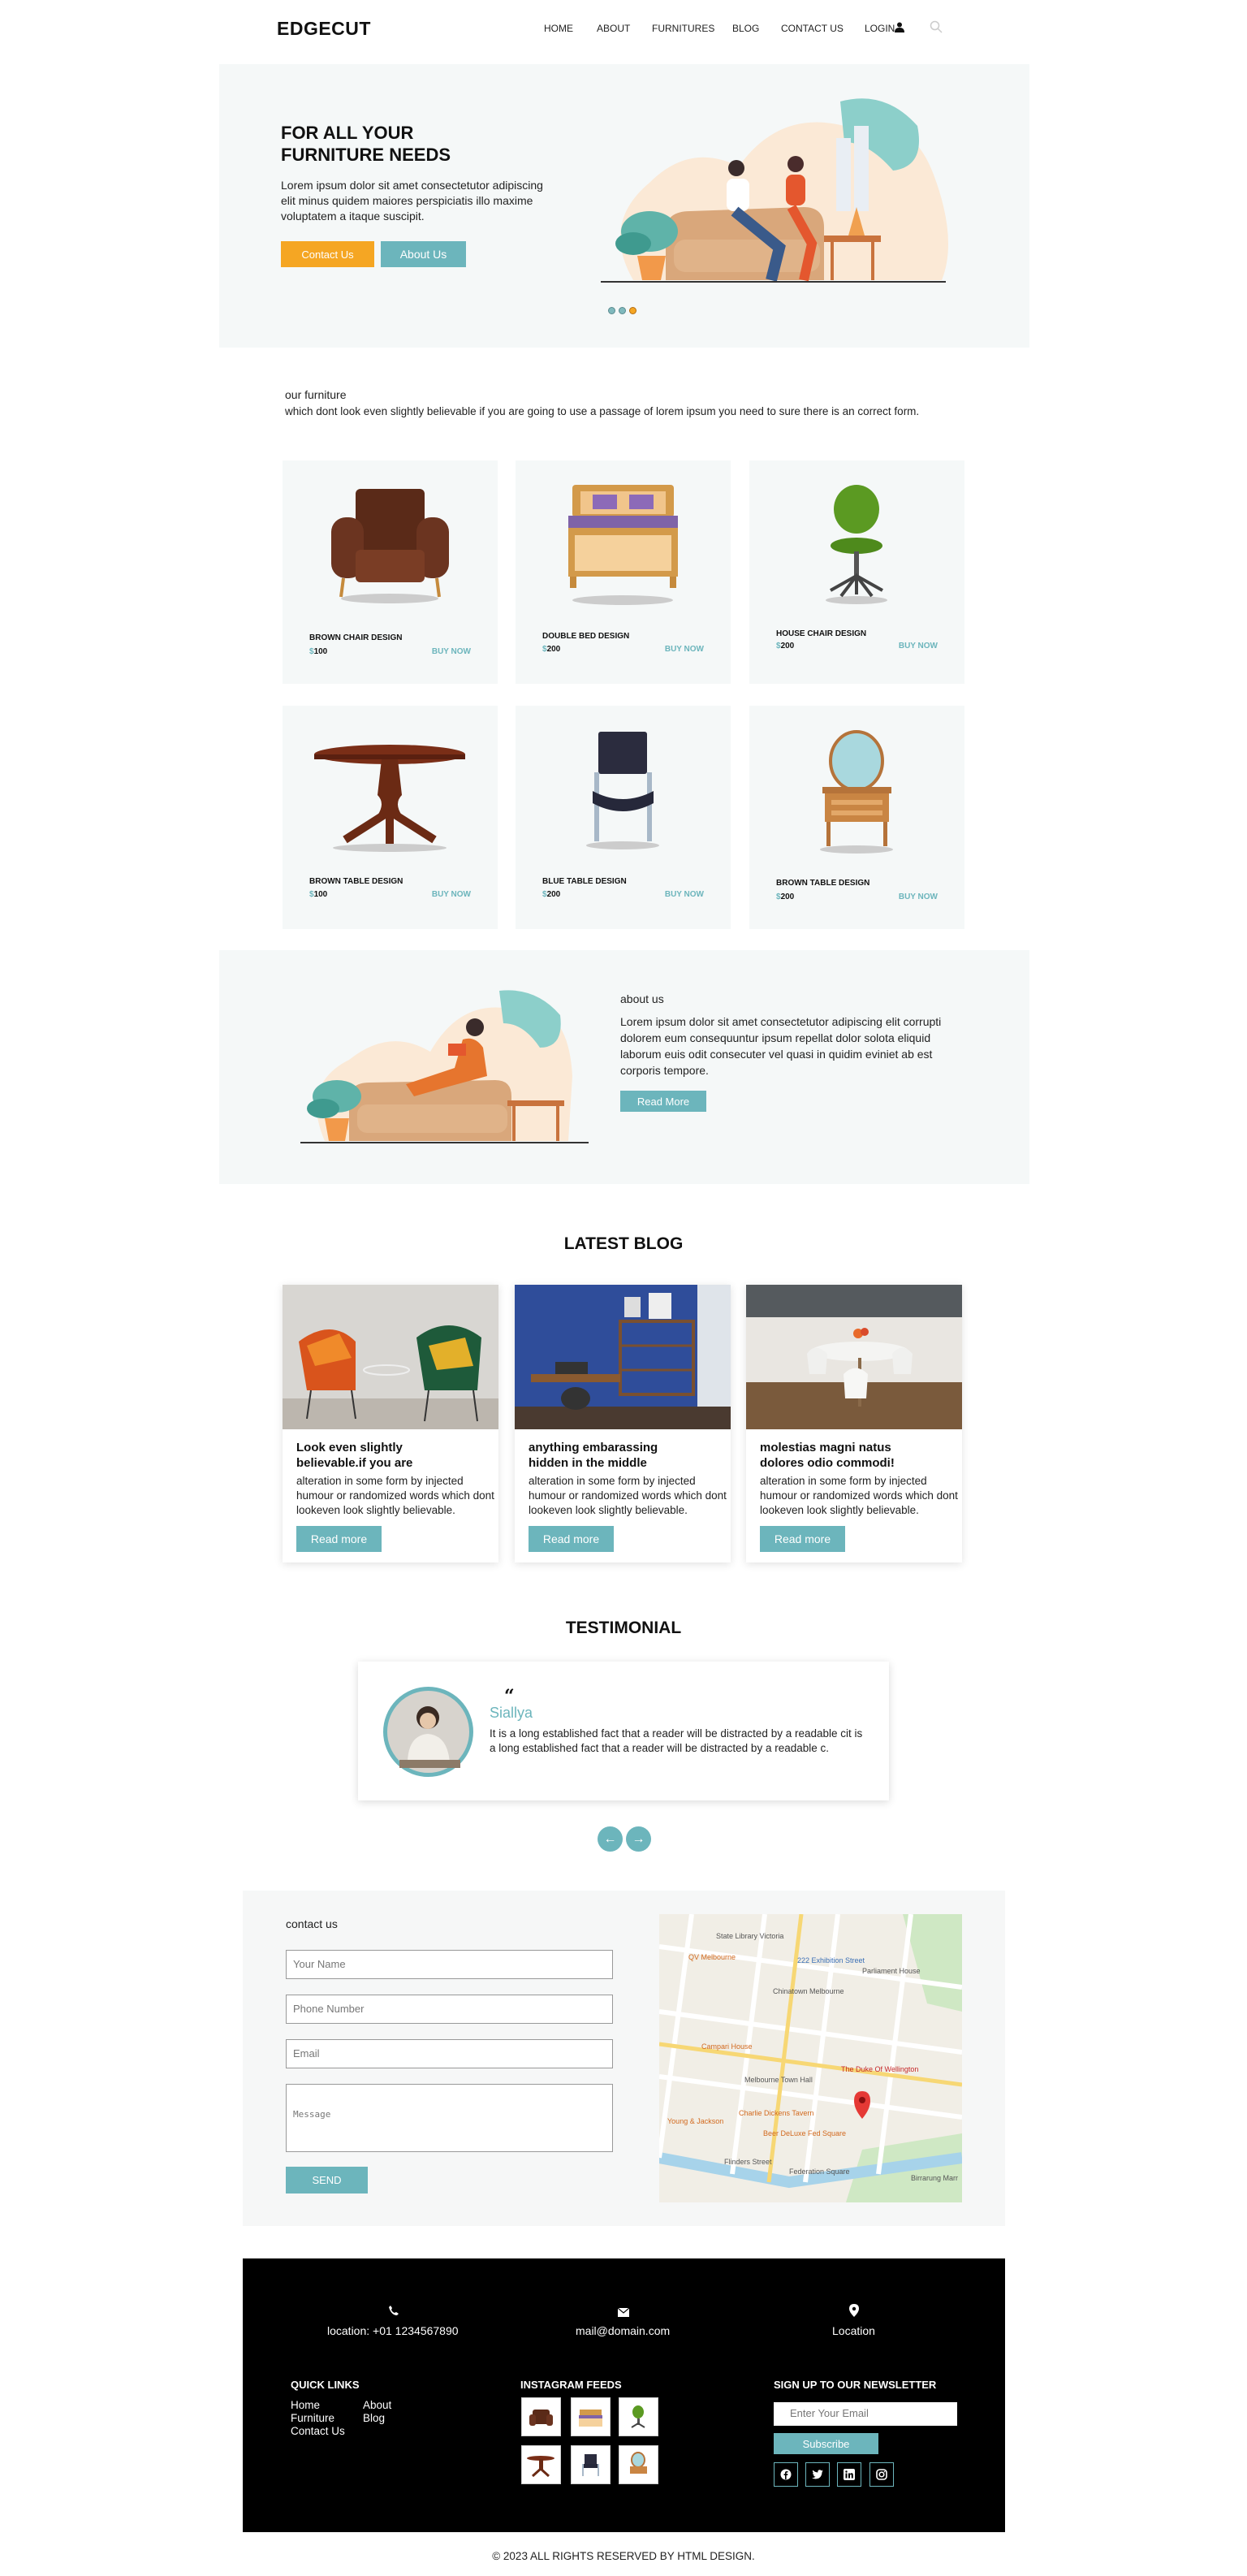 This screenshot has width=1247, height=2576. Describe the element at coordinates (812, 28) in the screenshot. I see `nav-contact-us: CONTACT US` at that location.